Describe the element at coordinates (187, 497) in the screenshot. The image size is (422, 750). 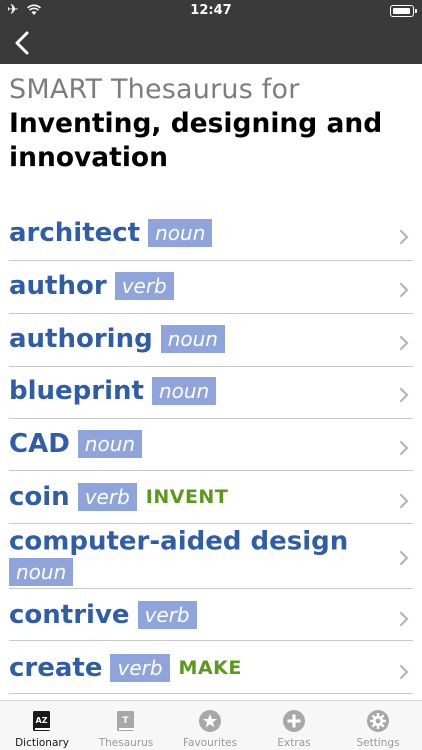
I see `sense-tag: INVENT` at that location.